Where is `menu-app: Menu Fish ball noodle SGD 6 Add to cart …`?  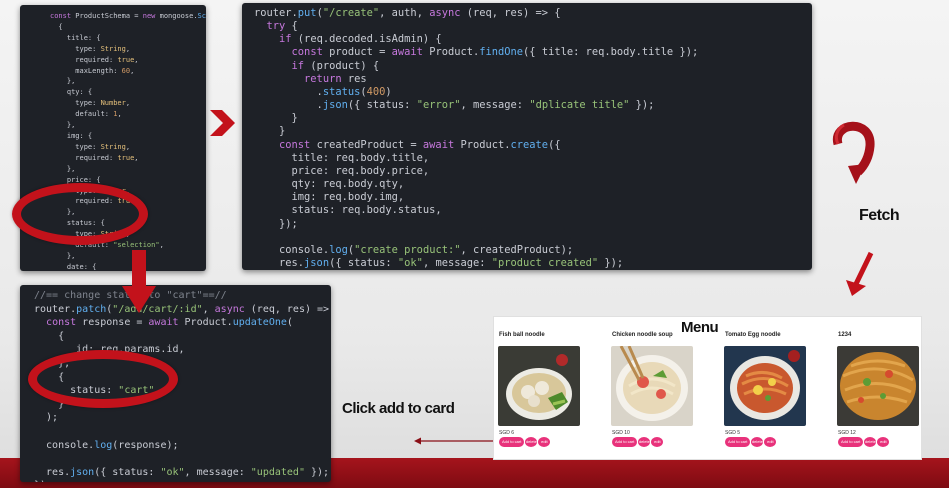 menu-app: Menu Fish ball noodle SGD 6 Add to cart … is located at coordinates (707, 388).